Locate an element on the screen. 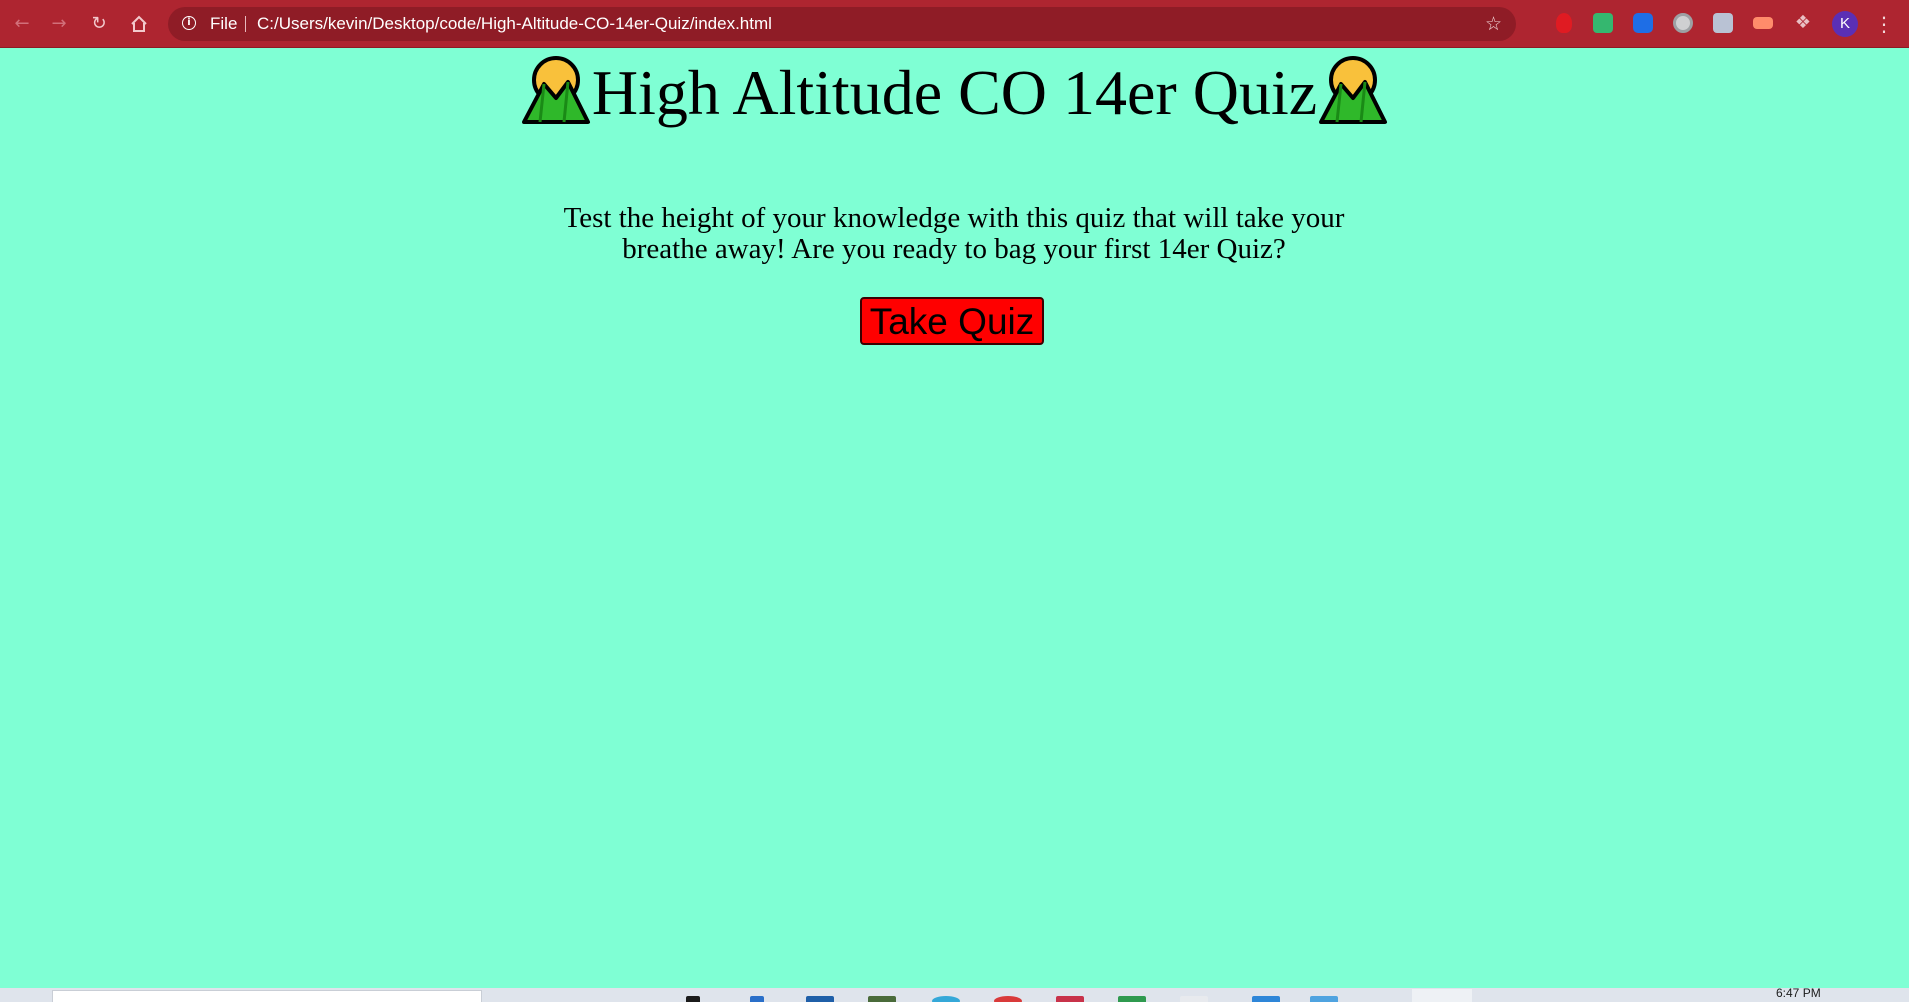 The height and width of the screenshot is (1002, 1909). profile-avatar: K is located at coordinates (1845, 24).